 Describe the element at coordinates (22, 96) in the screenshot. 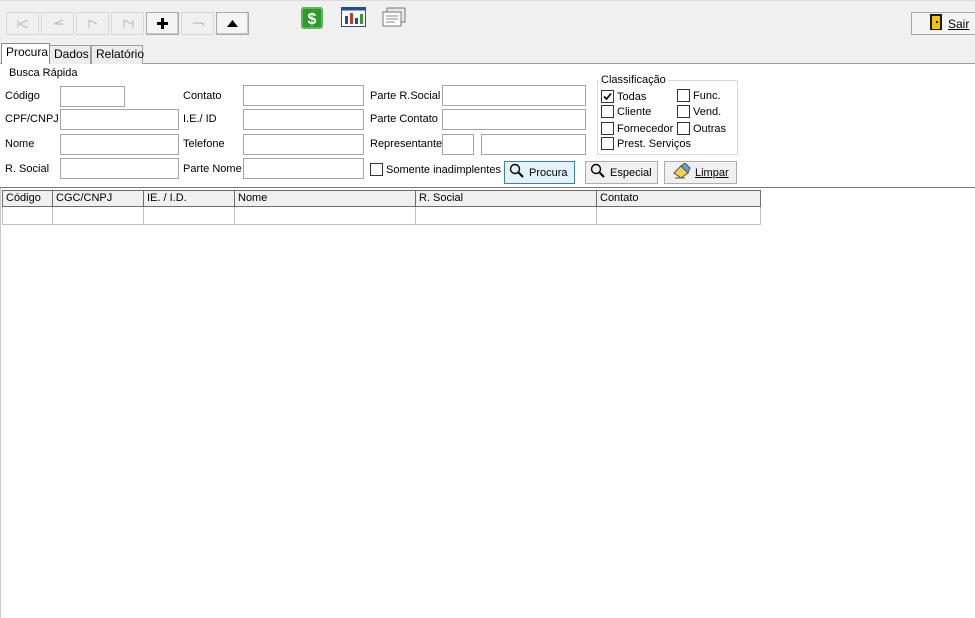

I see `codigo-label: Código` at that location.